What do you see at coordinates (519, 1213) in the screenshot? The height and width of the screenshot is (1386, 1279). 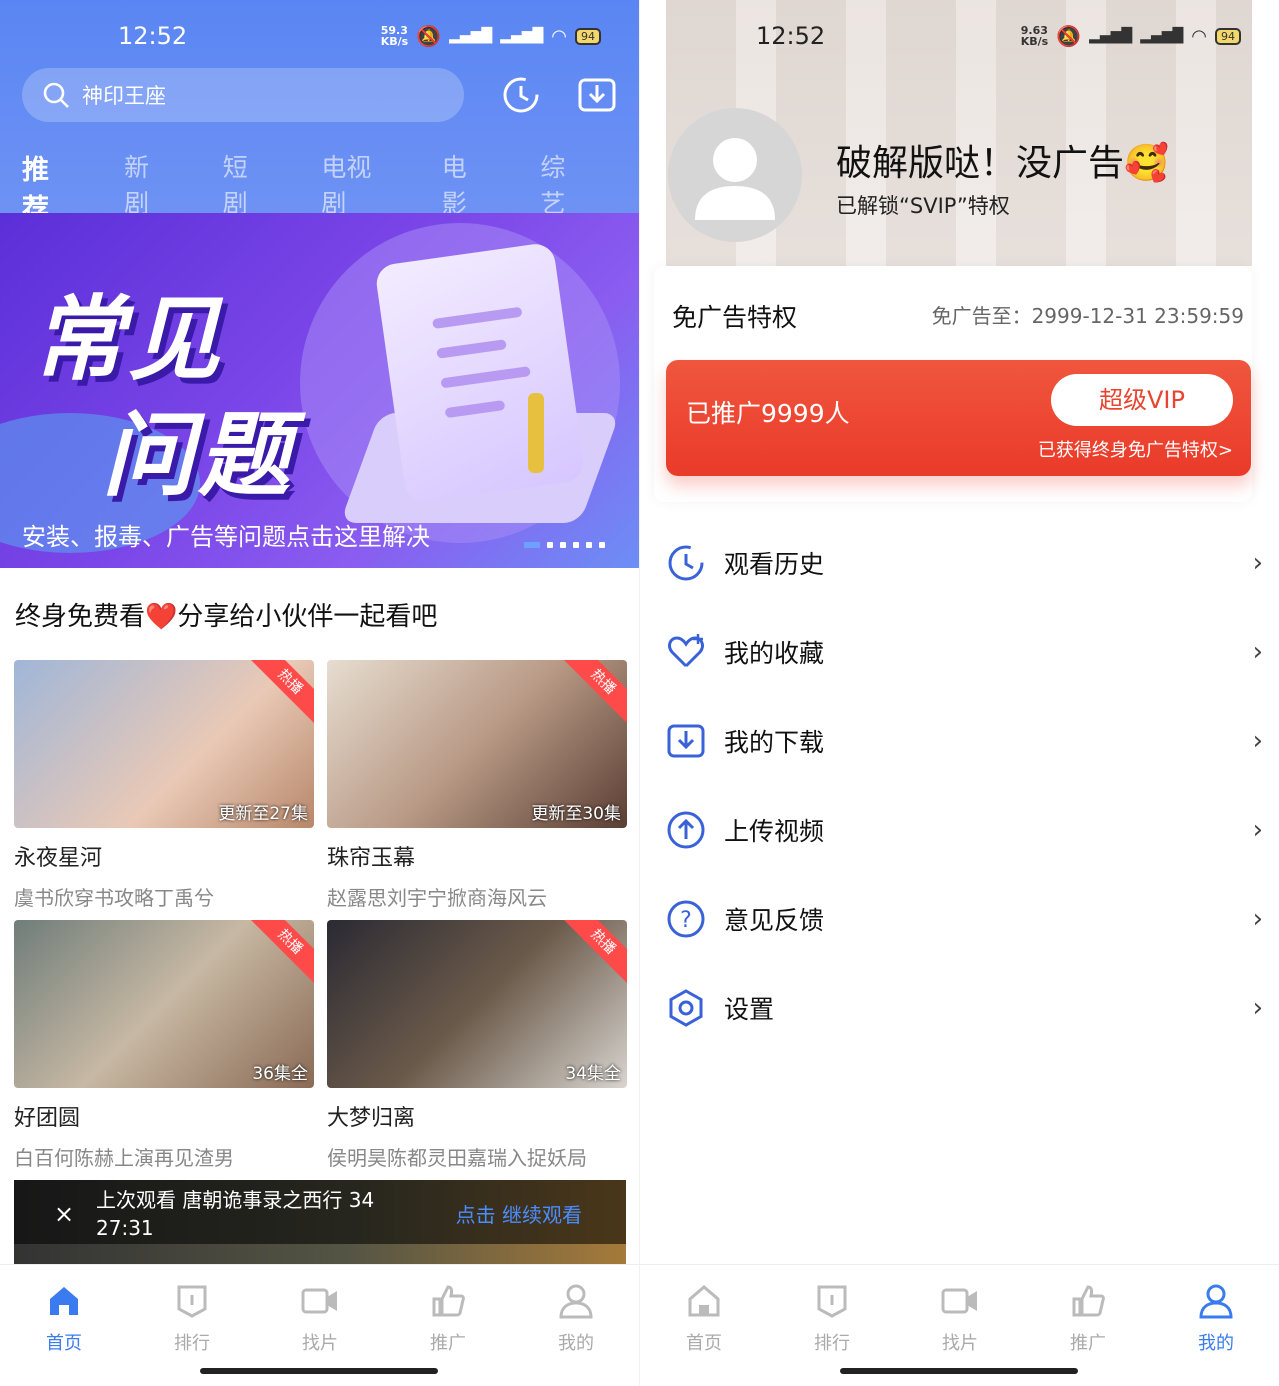 I see `continue-watching-button: 点击 继续观看` at bounding box center [519, 1213].